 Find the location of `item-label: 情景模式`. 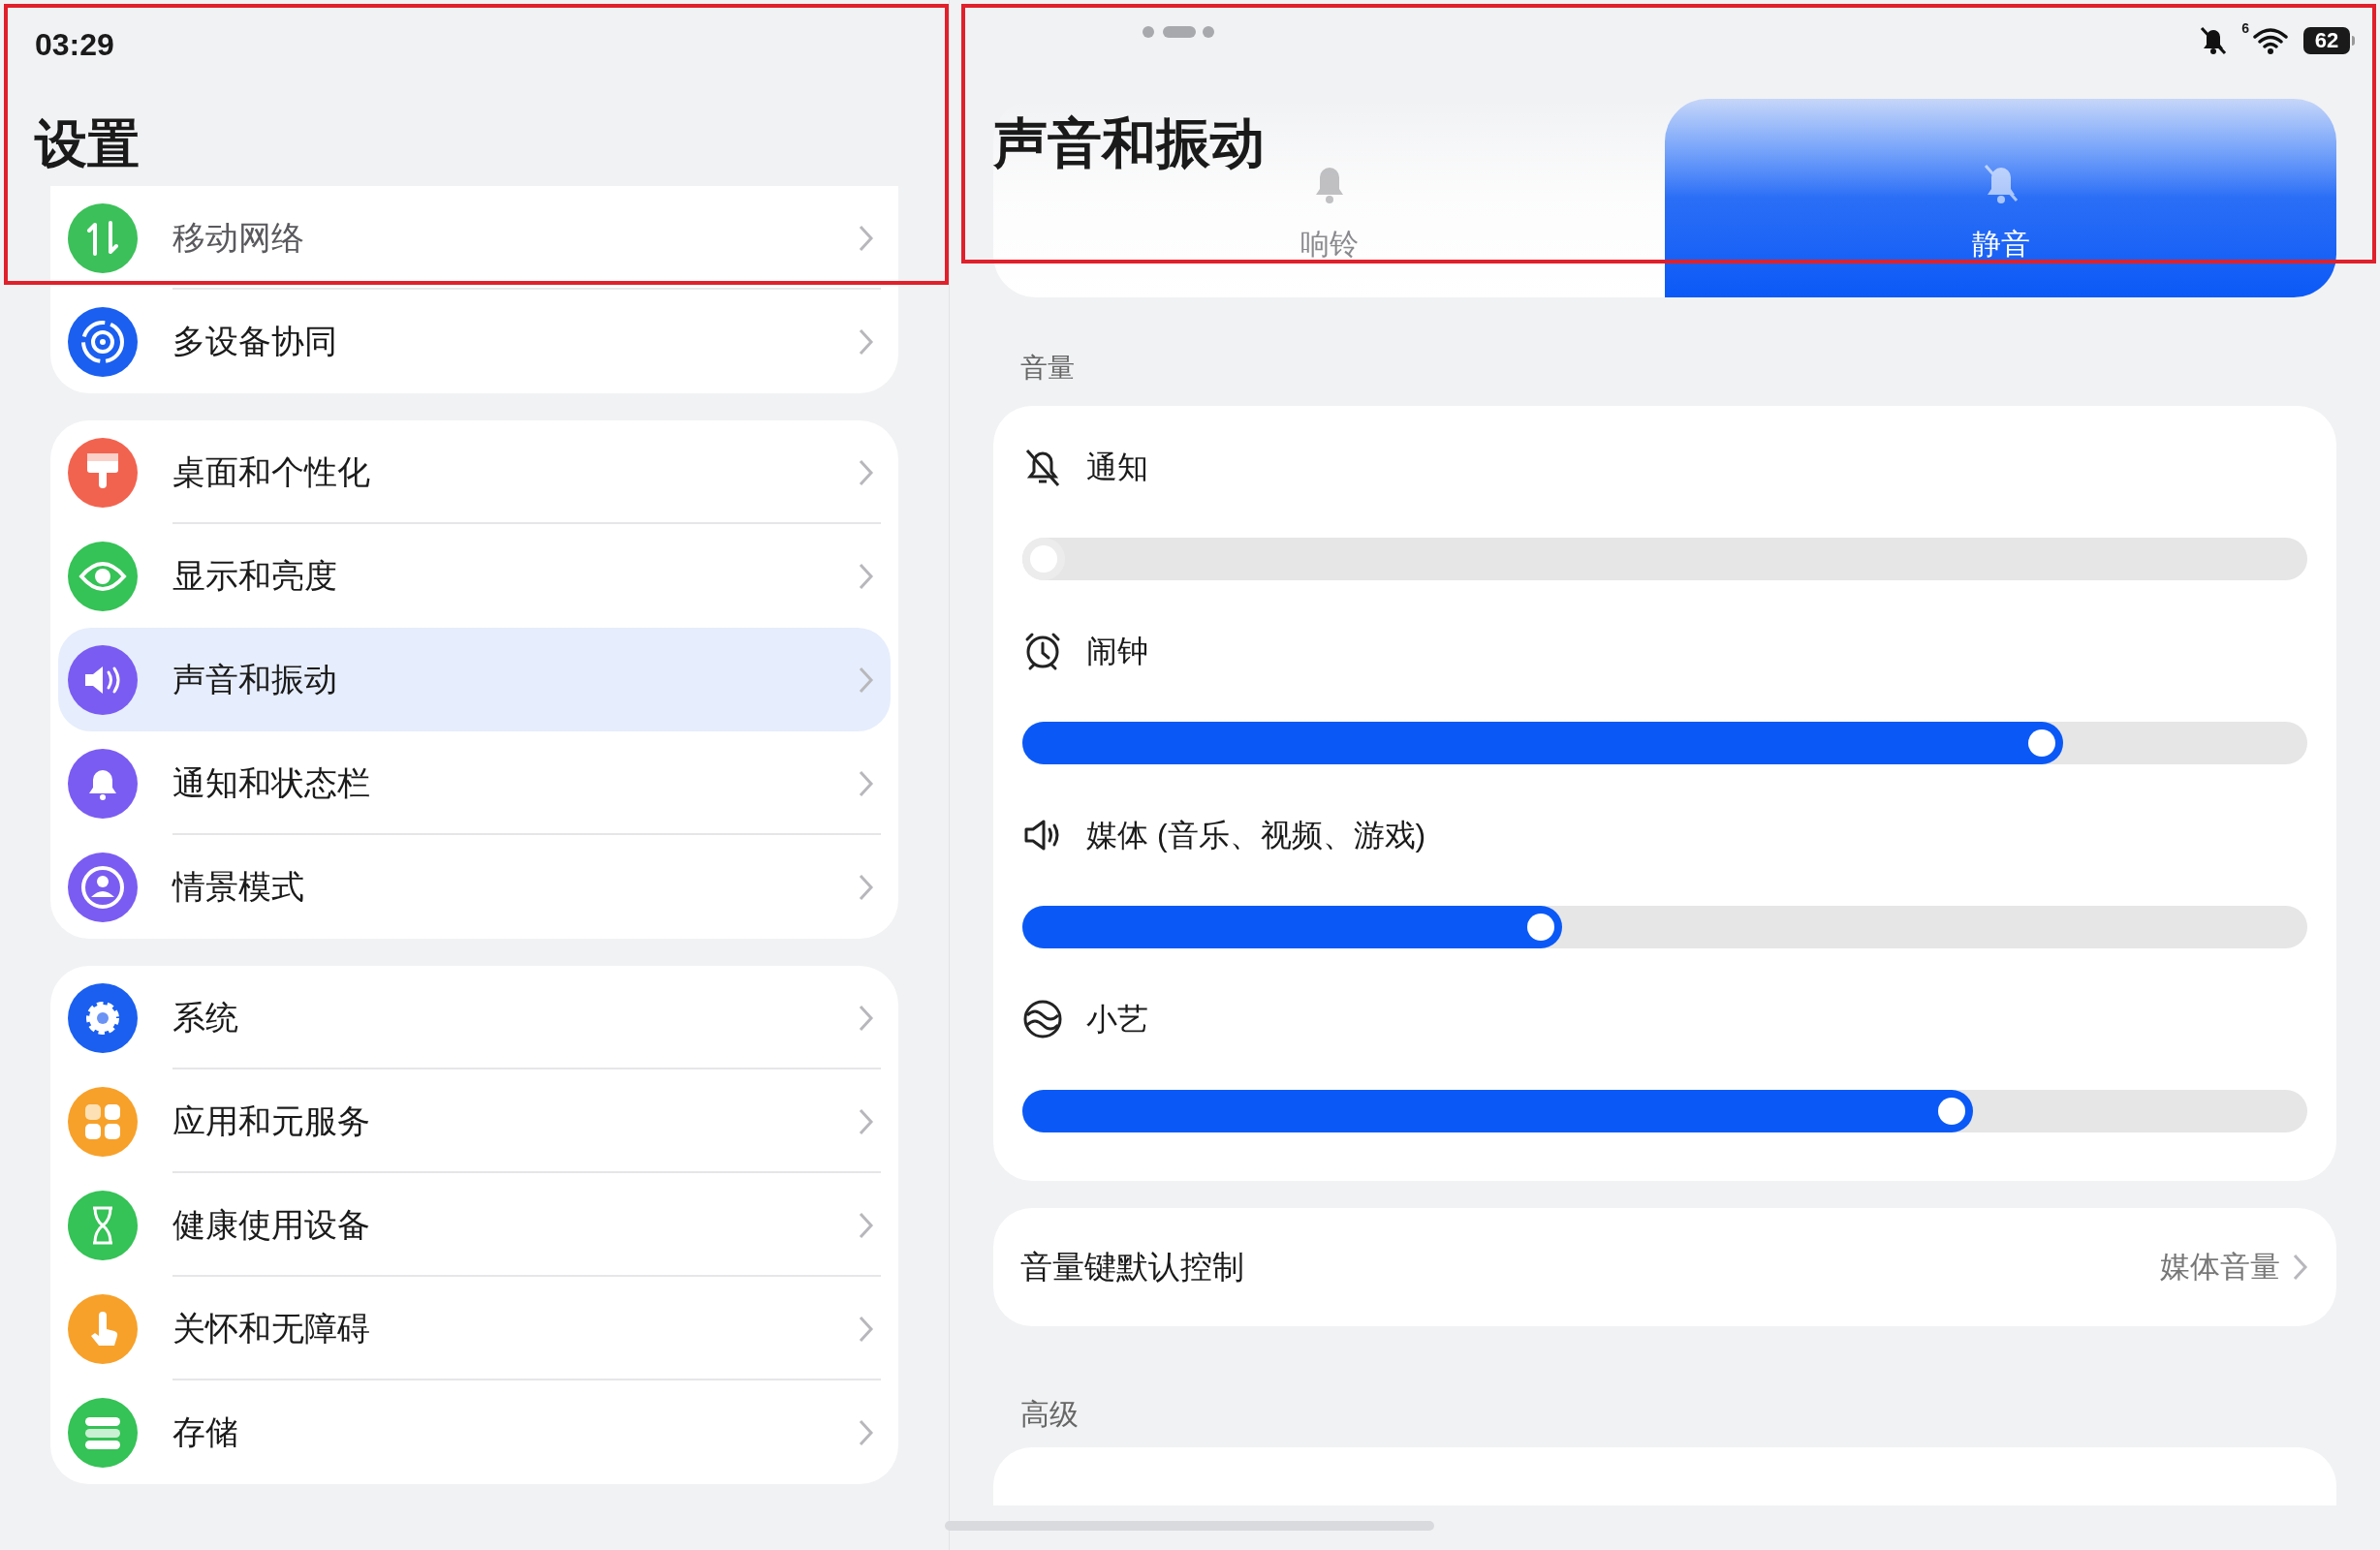

item-label: 情景模式 is located at coordinates (239, 887).